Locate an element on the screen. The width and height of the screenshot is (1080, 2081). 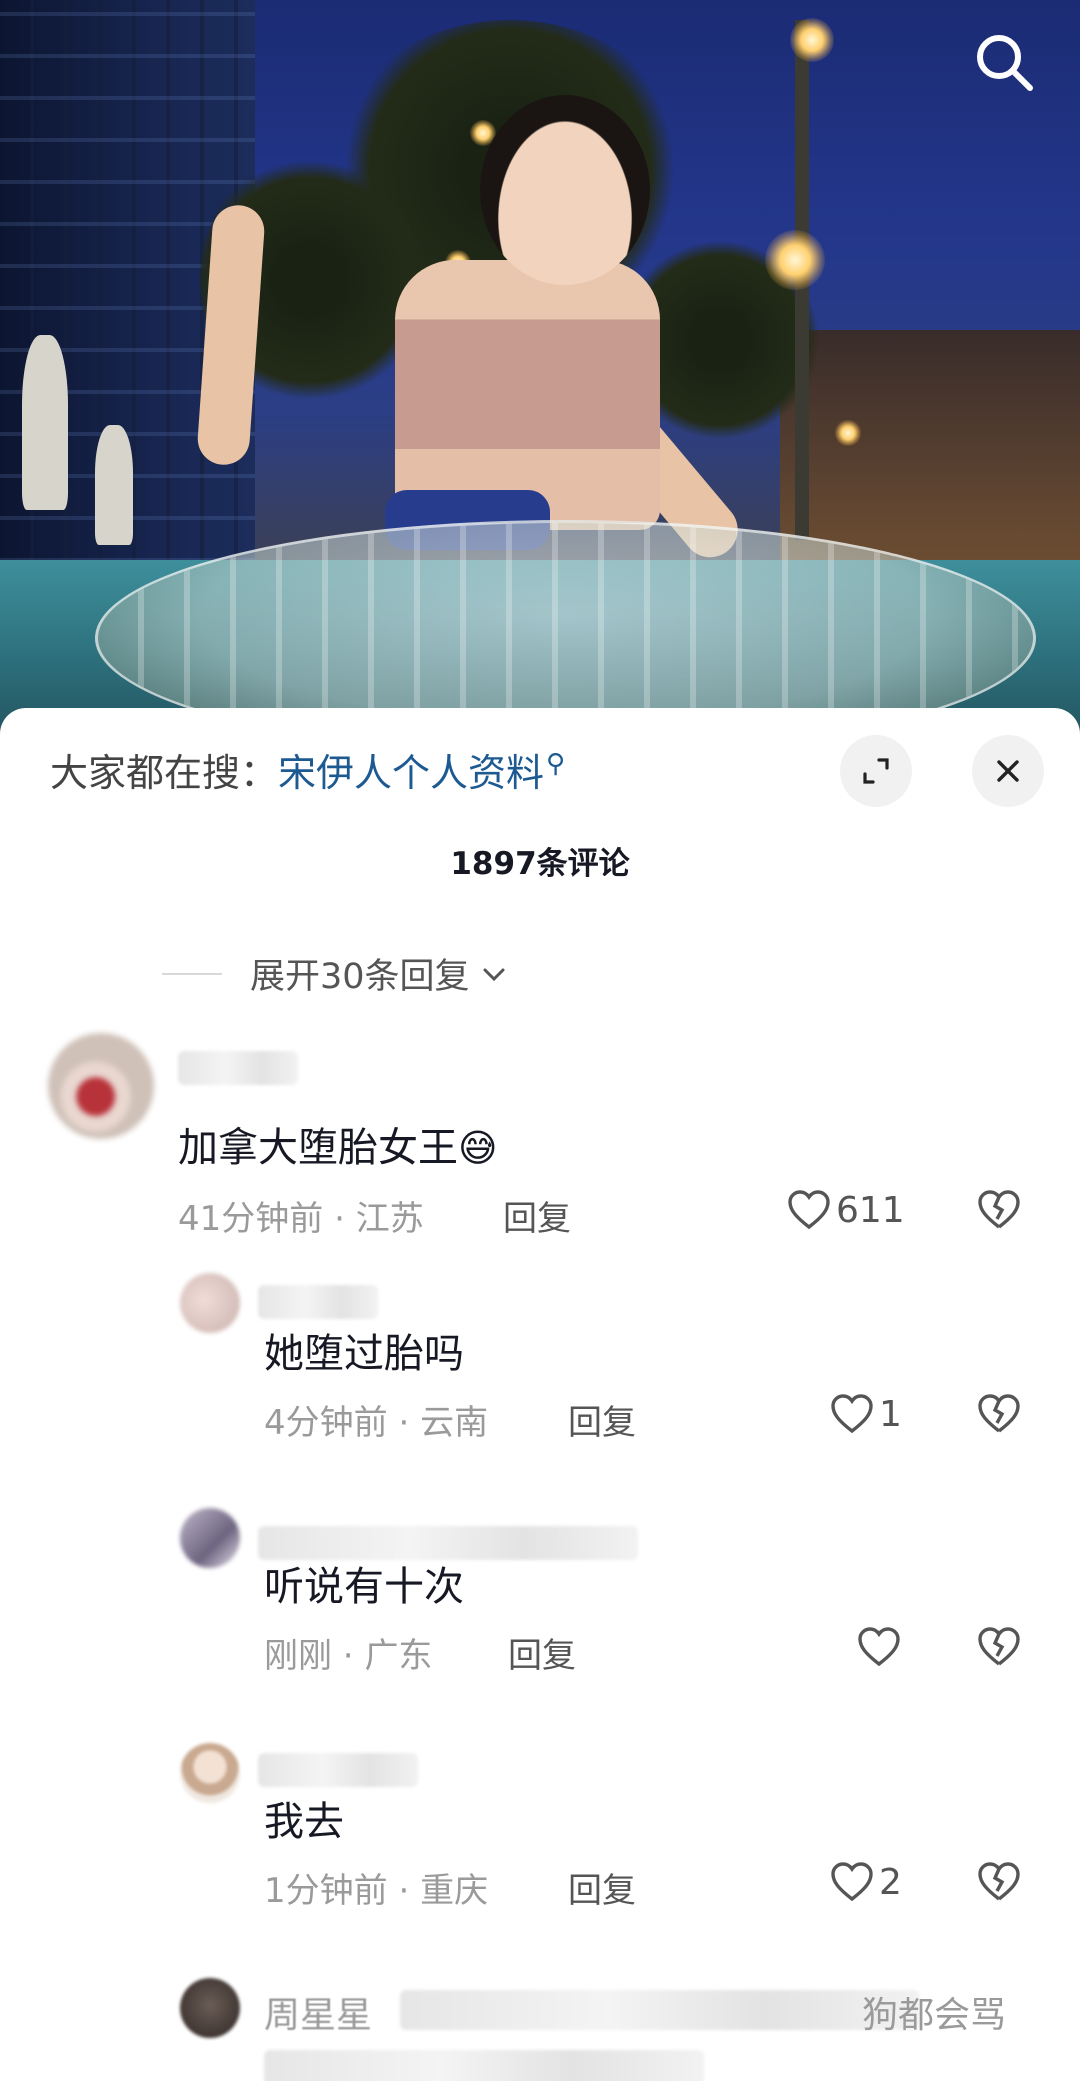
inflatable-ring is located at coordinates (565, 630).